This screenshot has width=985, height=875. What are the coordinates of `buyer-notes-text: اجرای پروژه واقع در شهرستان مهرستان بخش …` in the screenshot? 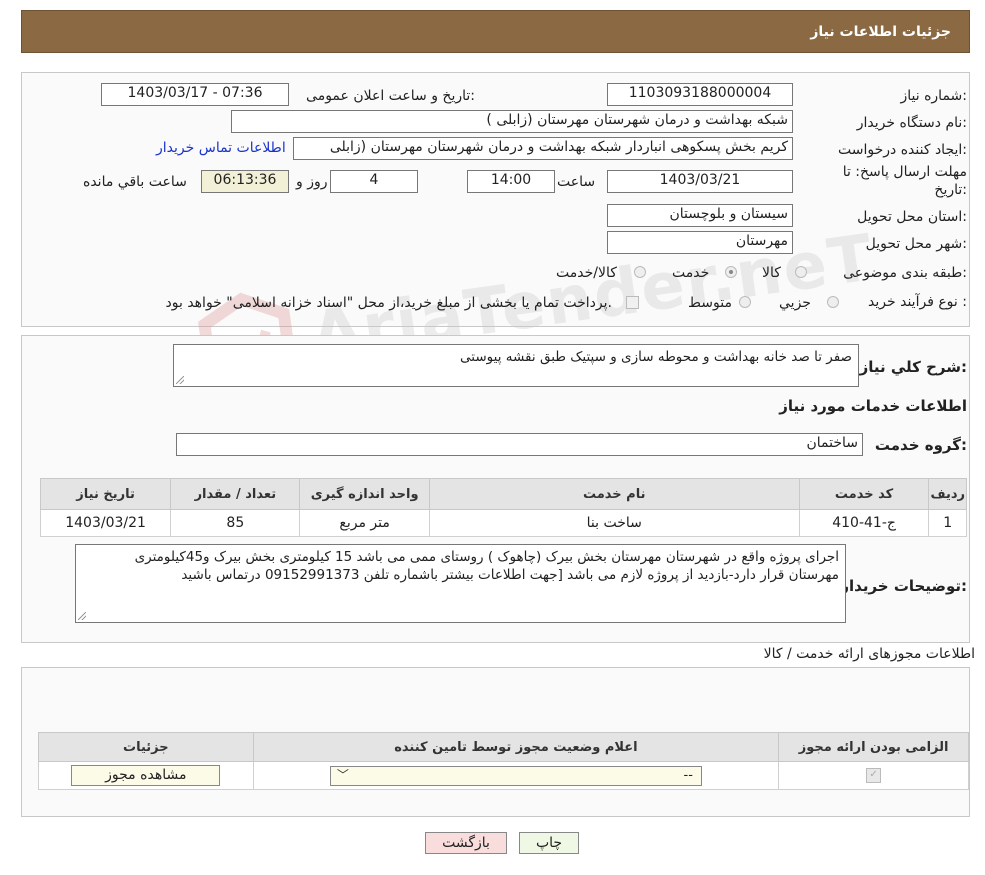 It's located at (486, 566).